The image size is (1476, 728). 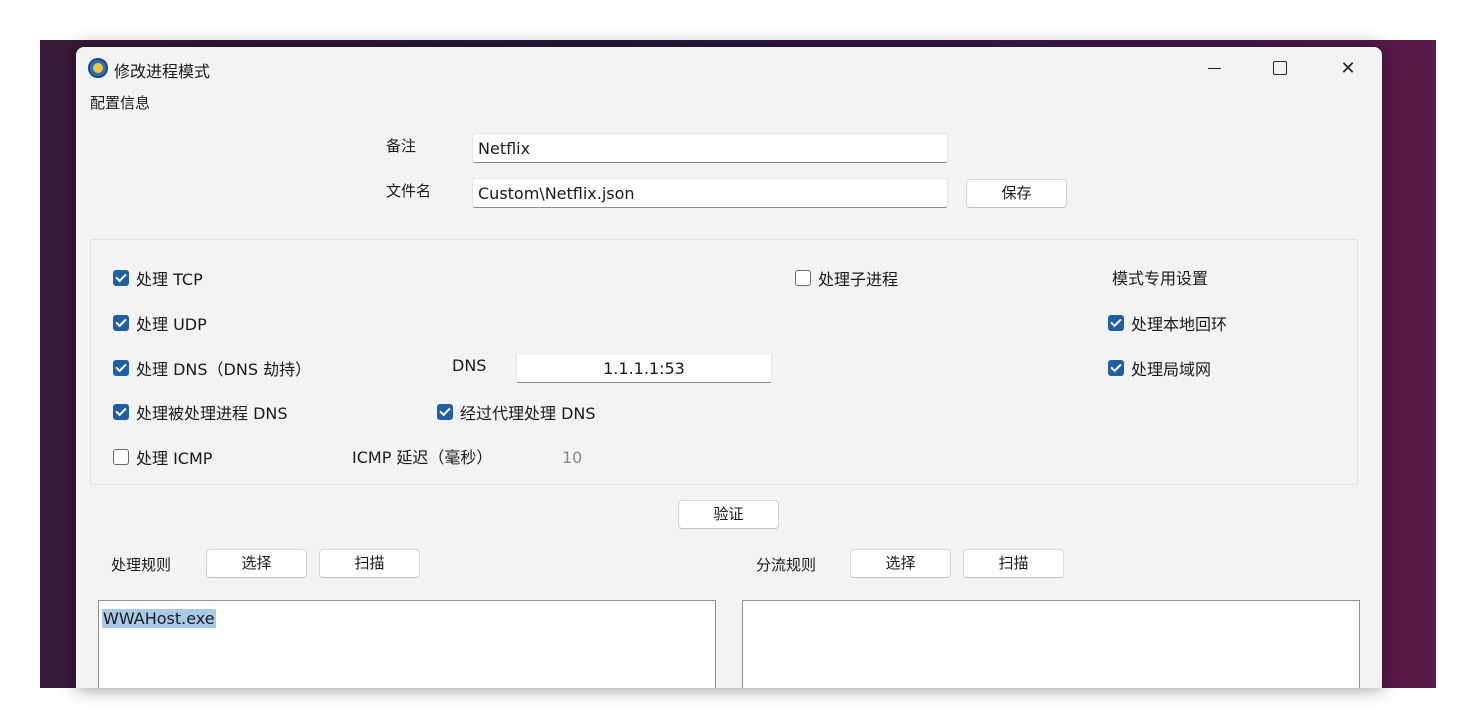 What do you see at coordinates (1179, 324) in the screenshot?
I see `process-loopback-label: 处理本地回环` at bounding box center [1179, 324].